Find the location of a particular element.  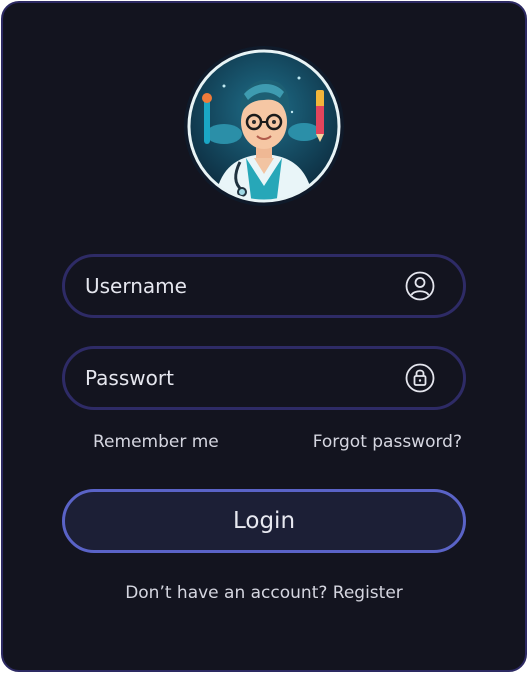

password-input is located at coordinates (240, 378).